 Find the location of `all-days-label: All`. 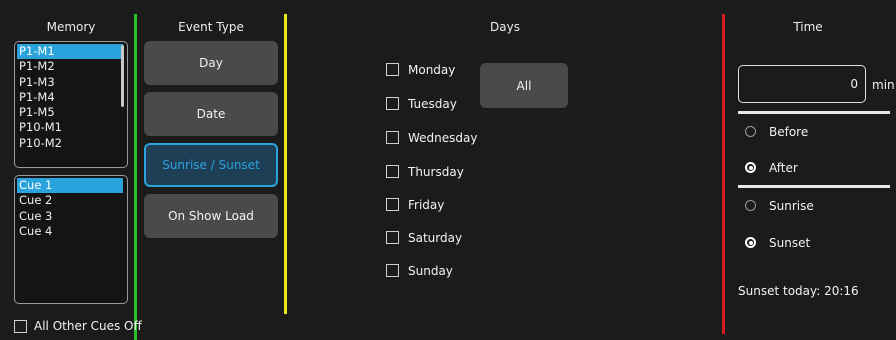

all-days-label: All is located at coordinates (524, 85).